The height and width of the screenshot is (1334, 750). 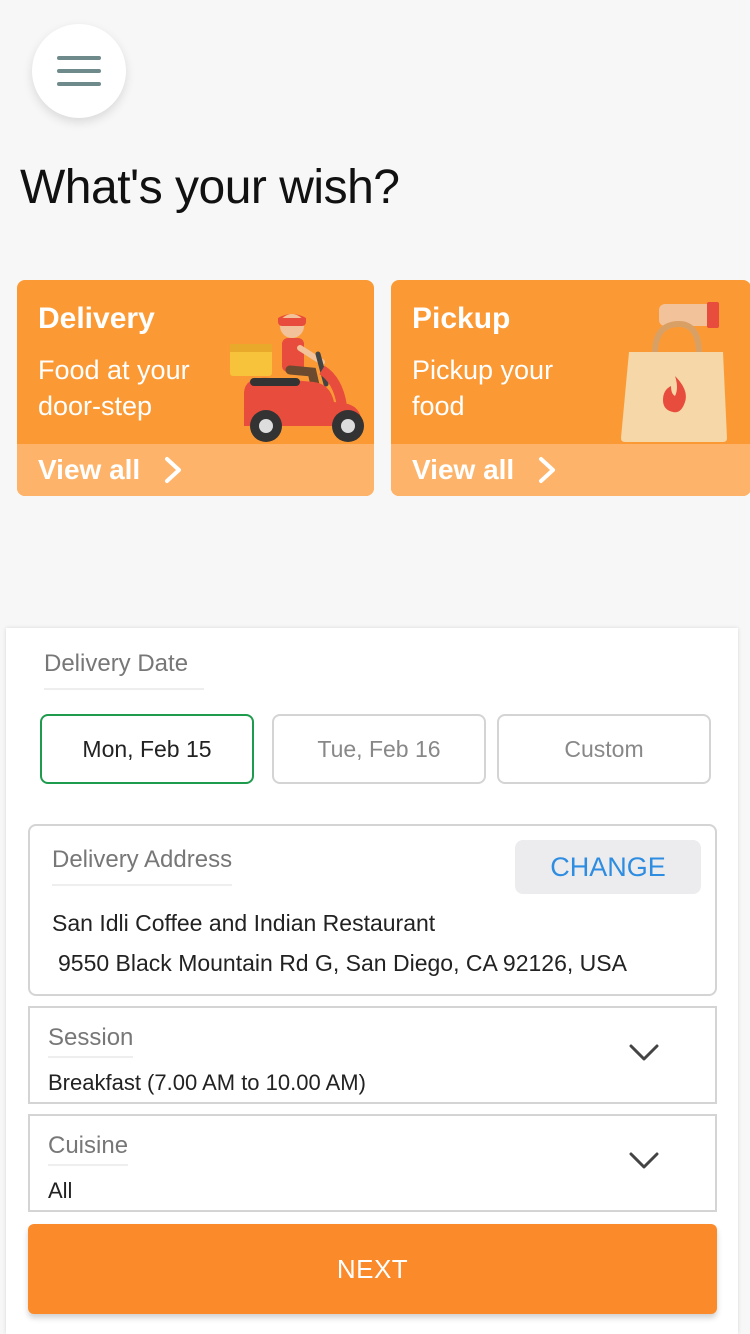 I want to click on delivery-card-subtitle: Food at your door-step, so click(x=114, y=388).